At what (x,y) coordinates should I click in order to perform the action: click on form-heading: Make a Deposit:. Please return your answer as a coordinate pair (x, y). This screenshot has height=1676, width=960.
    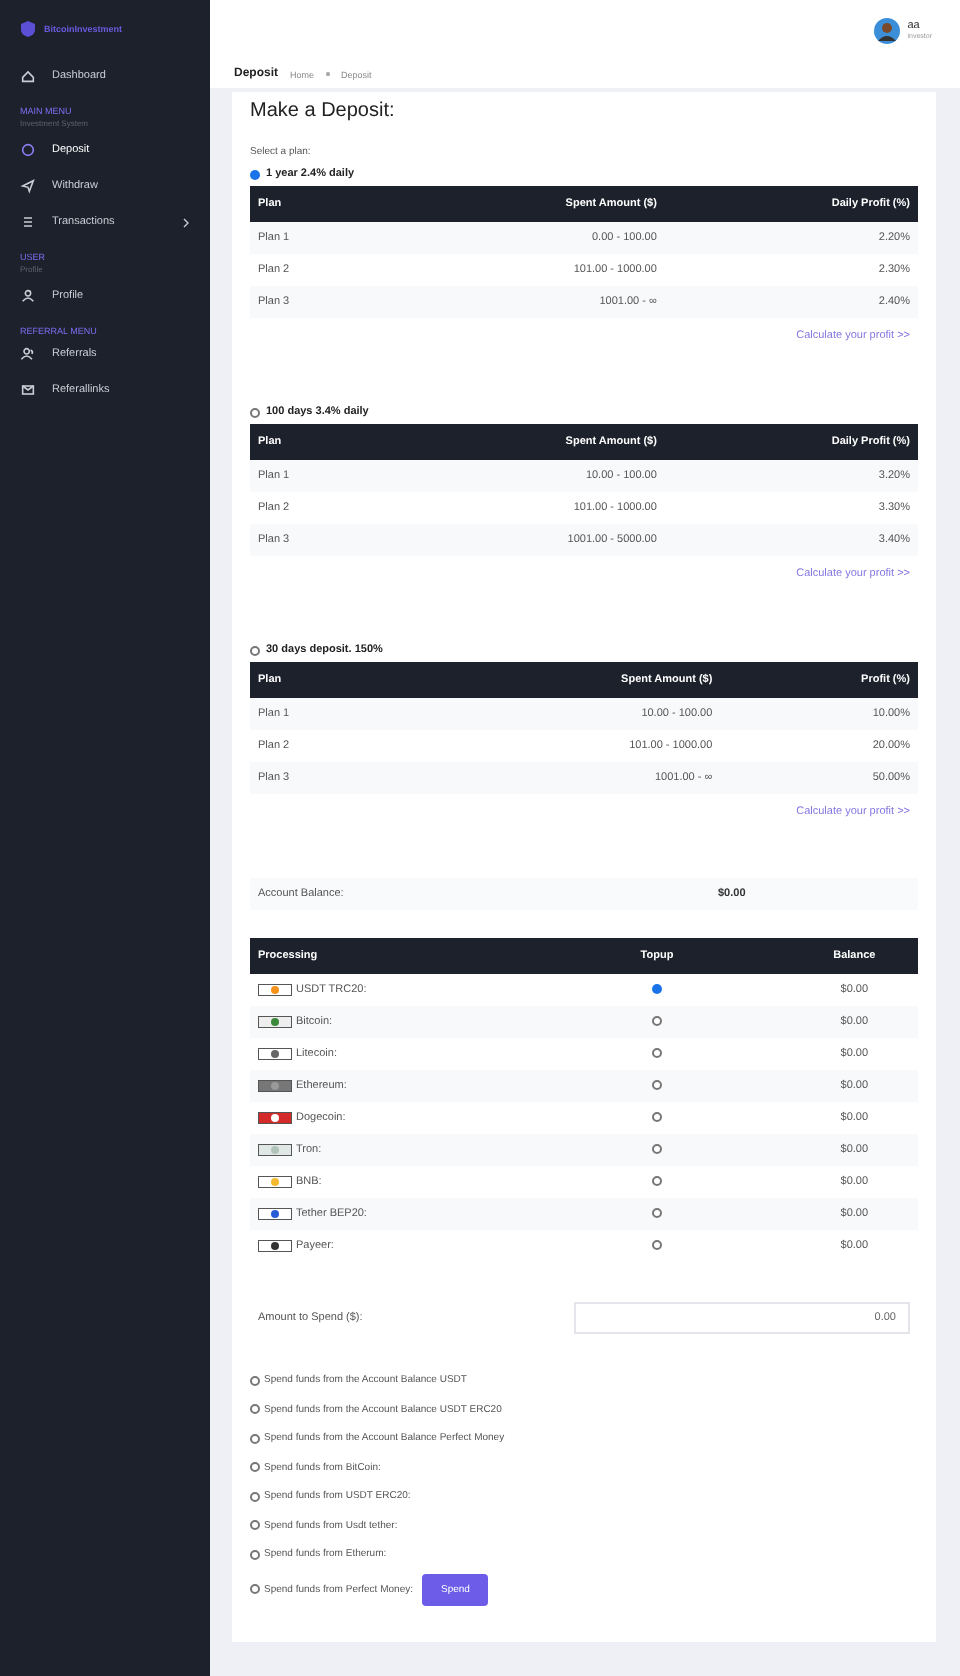
    Looking at the image, I should click on (323, 111).